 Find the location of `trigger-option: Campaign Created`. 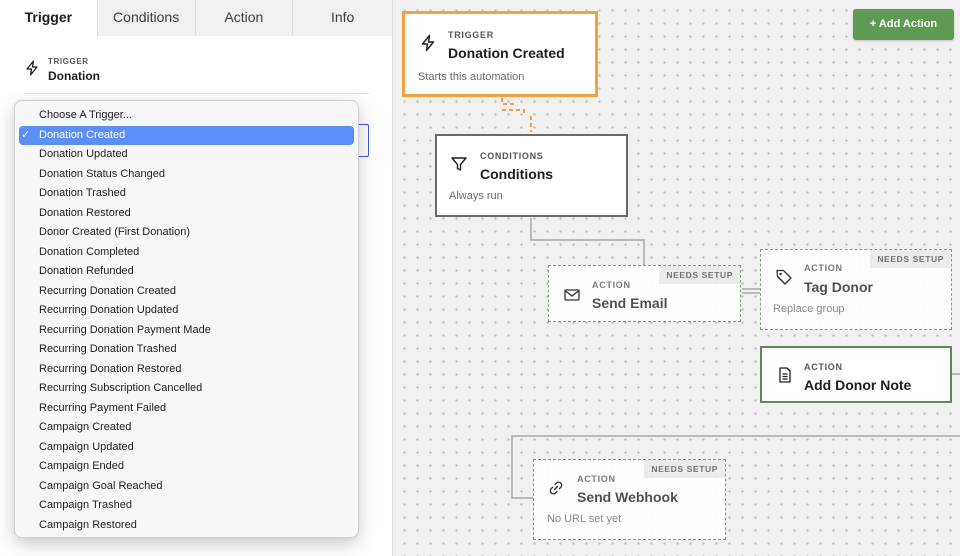

trigger-option: Campaign Created is located at coordinates (186, 428).